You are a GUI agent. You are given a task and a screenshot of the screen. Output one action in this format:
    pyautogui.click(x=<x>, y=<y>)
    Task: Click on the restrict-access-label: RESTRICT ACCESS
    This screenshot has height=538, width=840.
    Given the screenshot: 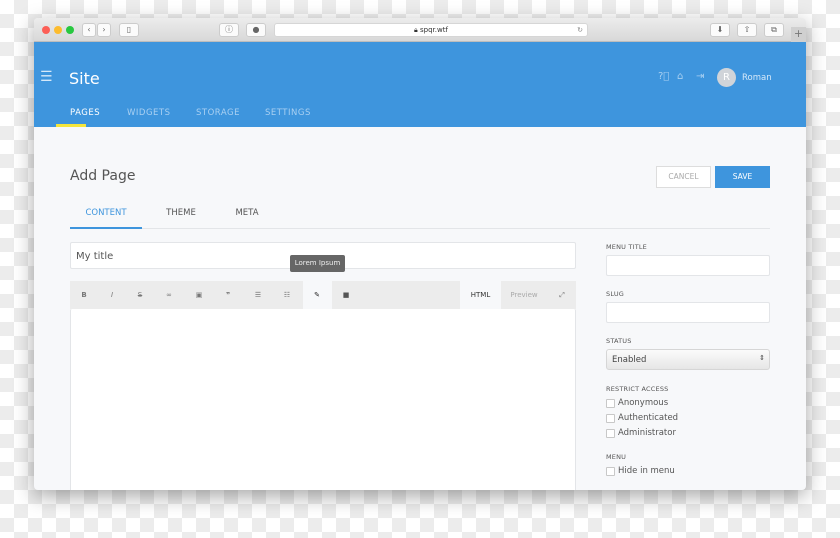 What is the action you would take?
    pyautogui.click(x=637, y=389)
    